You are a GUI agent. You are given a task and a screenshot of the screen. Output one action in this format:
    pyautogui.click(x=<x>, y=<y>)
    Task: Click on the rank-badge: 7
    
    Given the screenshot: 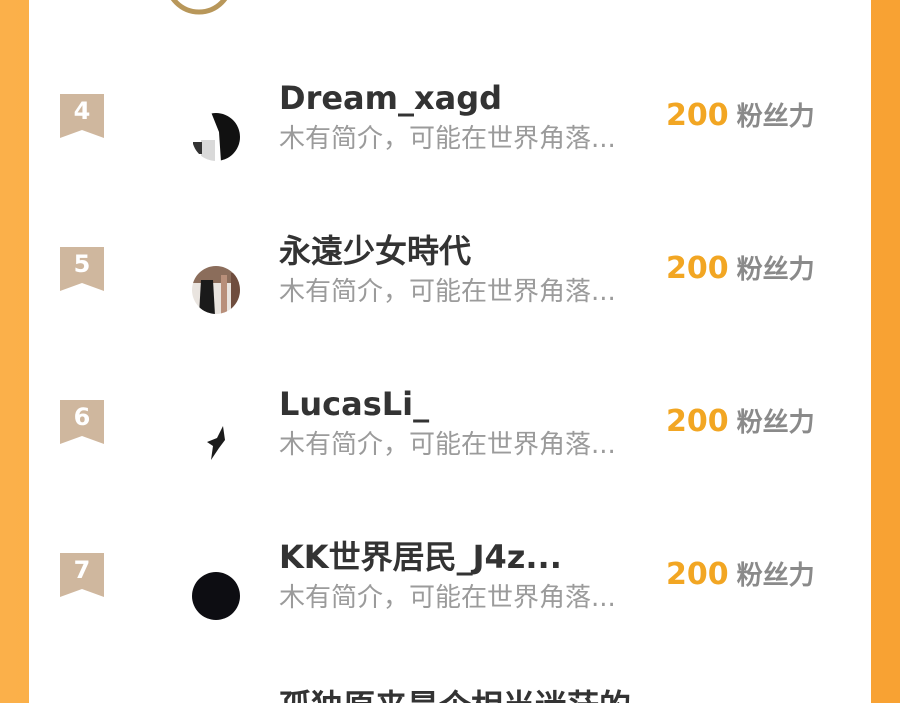 What is the action you would take?
    pyautogui.click(x=82, y=575)
    